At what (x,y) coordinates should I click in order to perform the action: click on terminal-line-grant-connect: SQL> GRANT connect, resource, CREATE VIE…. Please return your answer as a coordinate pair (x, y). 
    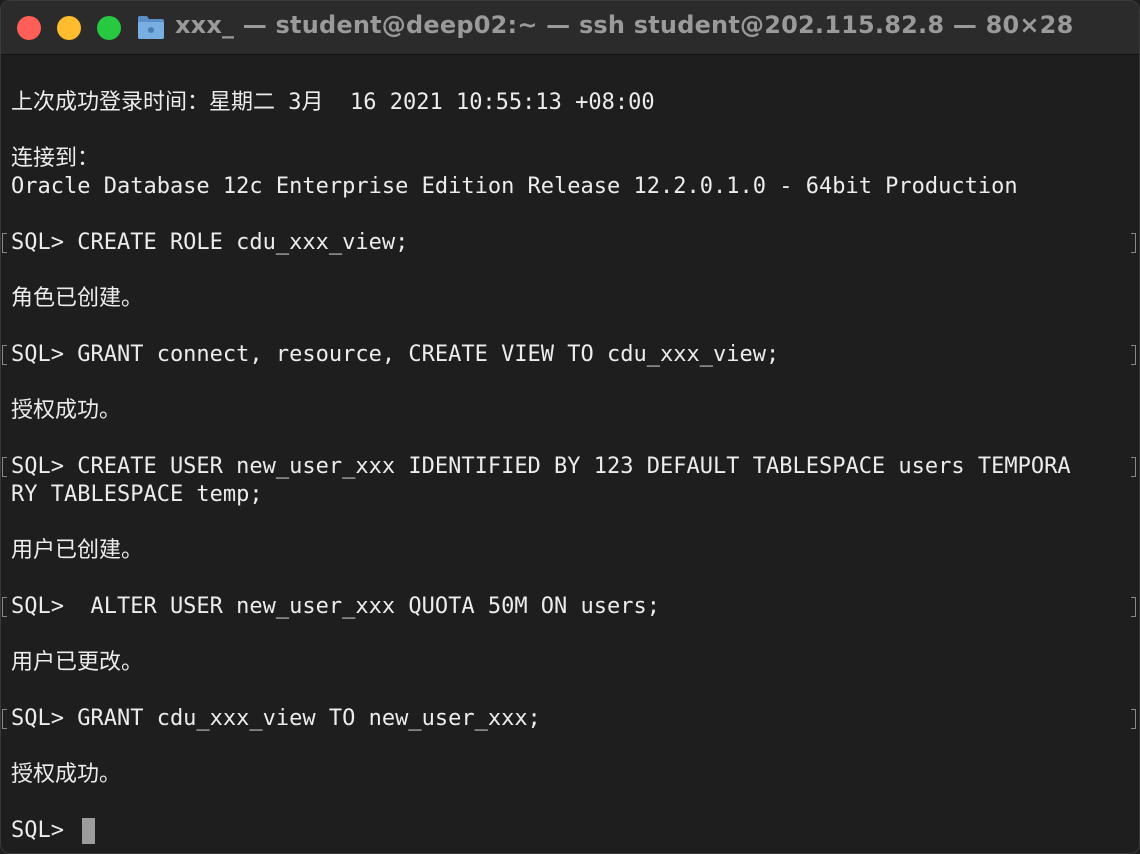
    Looking at the image, I should click on (395, 354).